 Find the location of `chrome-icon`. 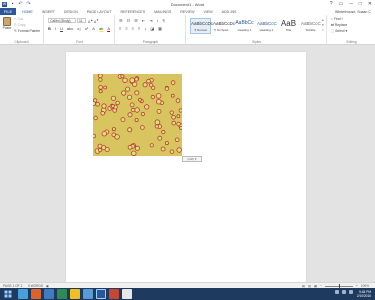

chrome-icon is located at coordinates (62, 294).